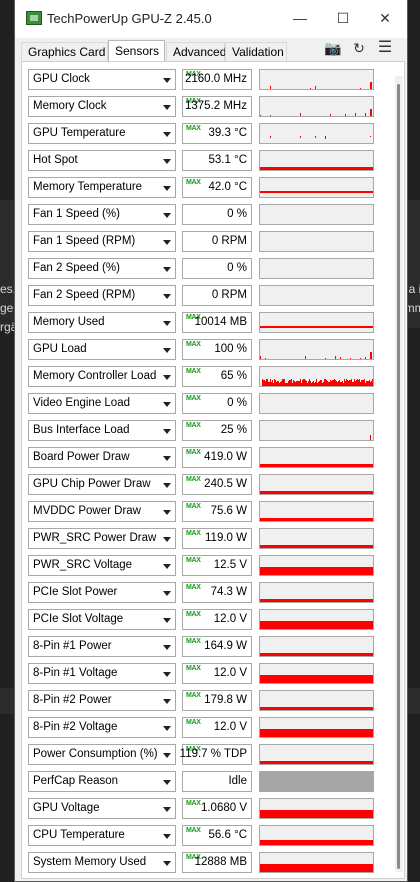  Describe the element at coordinates (102, 754) in the screenshot. I see `sensor-name-select: Power Consumption (%)` at that location.